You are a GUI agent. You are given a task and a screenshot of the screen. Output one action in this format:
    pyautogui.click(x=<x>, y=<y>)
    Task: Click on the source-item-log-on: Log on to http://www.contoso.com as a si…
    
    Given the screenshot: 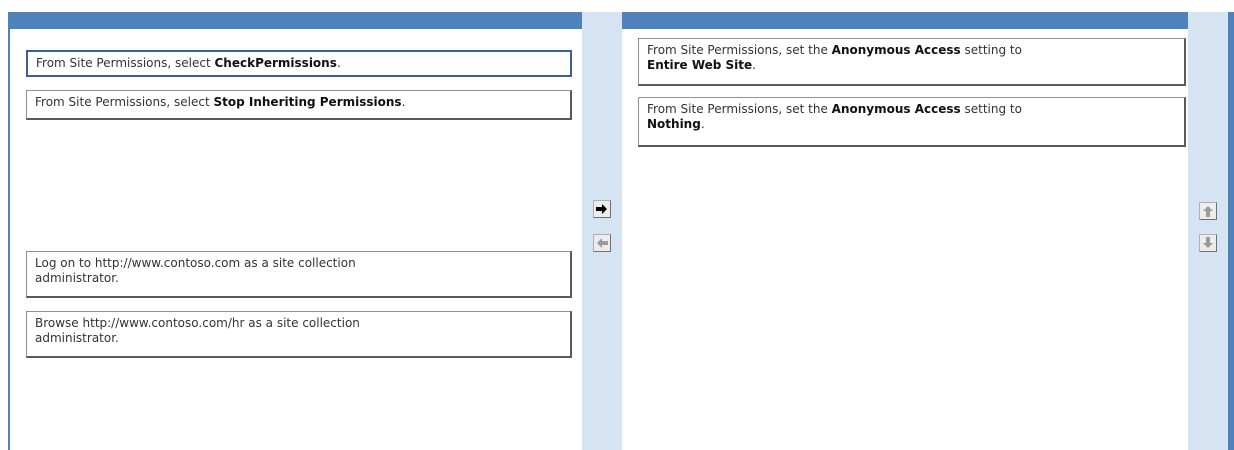 What is the action you would take?
    pyautogui.click(x=299, y=274)
    